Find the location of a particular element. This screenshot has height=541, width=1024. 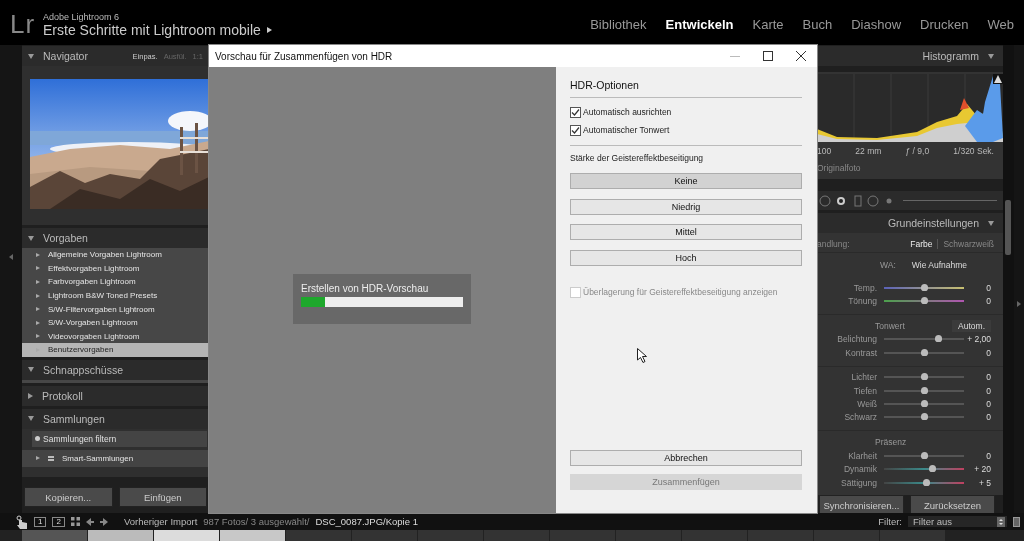

collapse-left-arrow-icon is located at coordinates (11, 257).